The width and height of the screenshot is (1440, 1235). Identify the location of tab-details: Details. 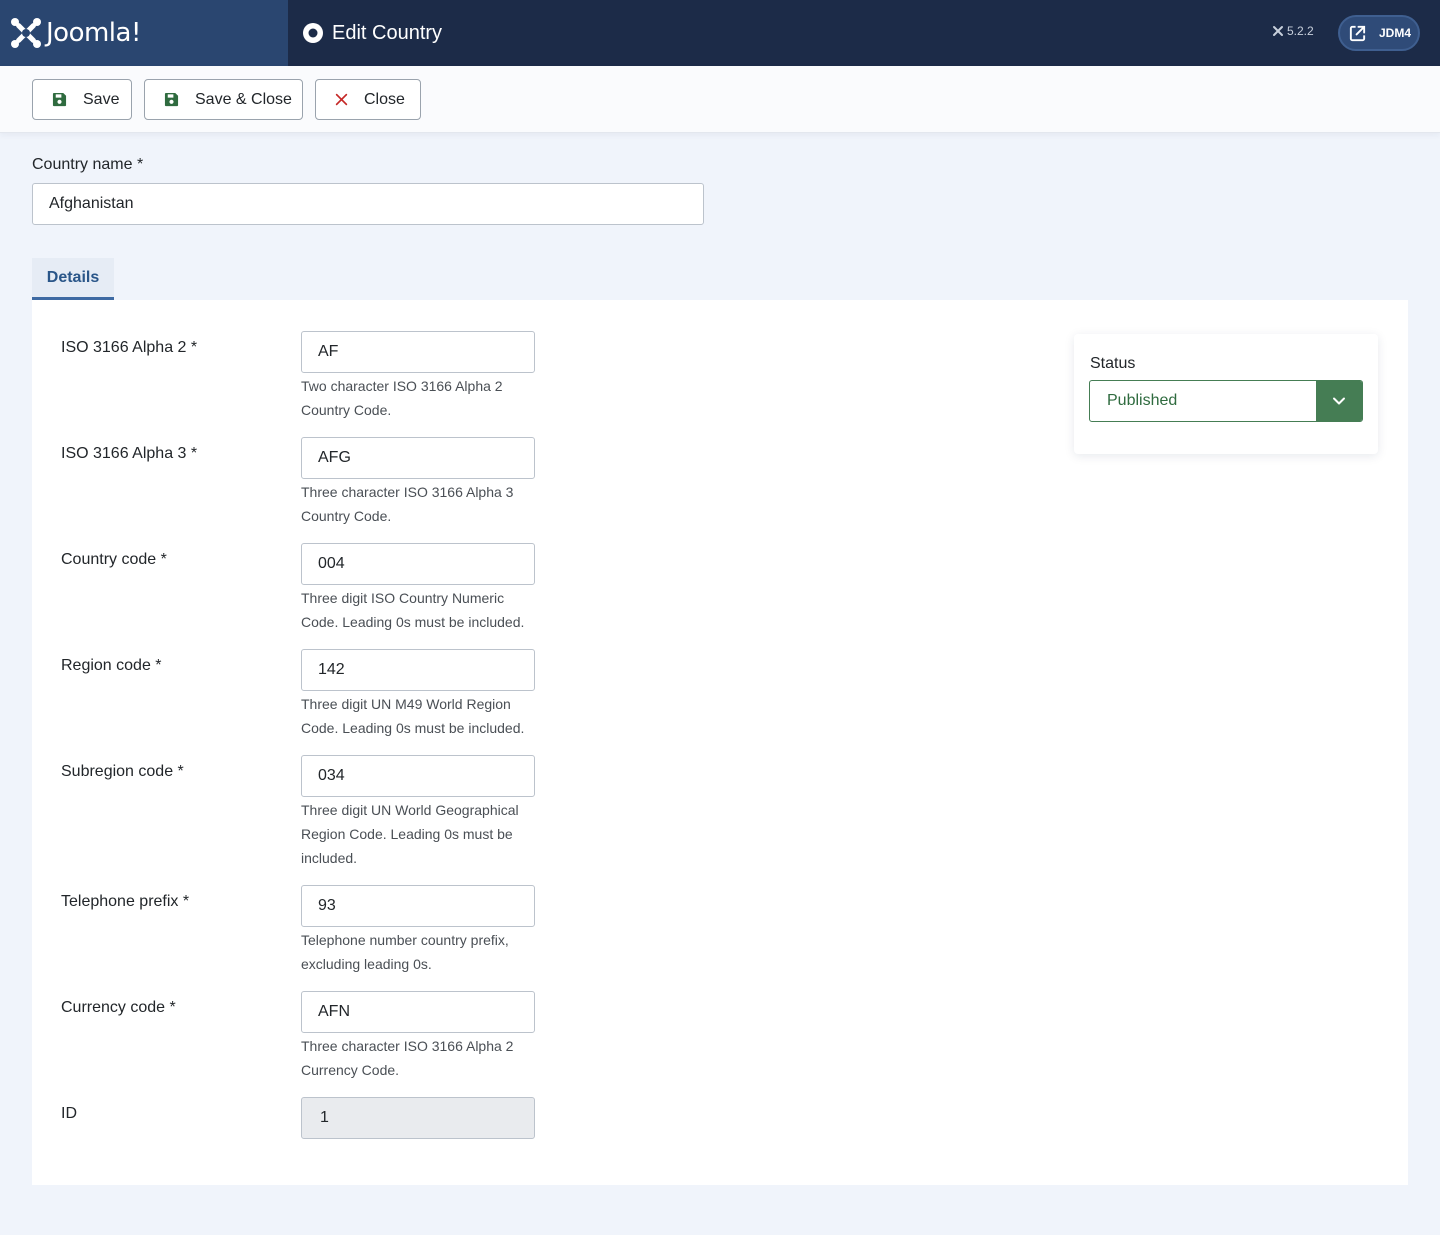
(73, 279).